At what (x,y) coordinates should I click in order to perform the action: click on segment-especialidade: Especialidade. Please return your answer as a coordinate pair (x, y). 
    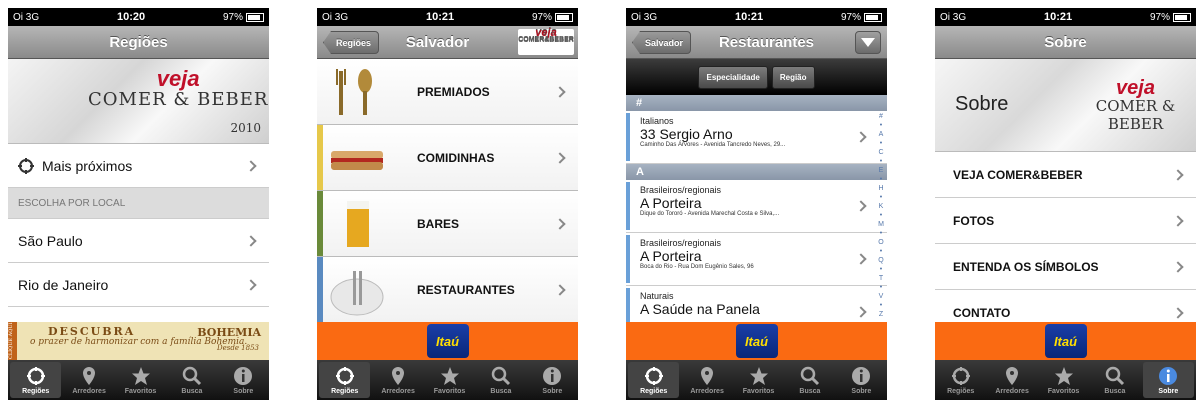
    Looking at the image, I should click on (733, 77).